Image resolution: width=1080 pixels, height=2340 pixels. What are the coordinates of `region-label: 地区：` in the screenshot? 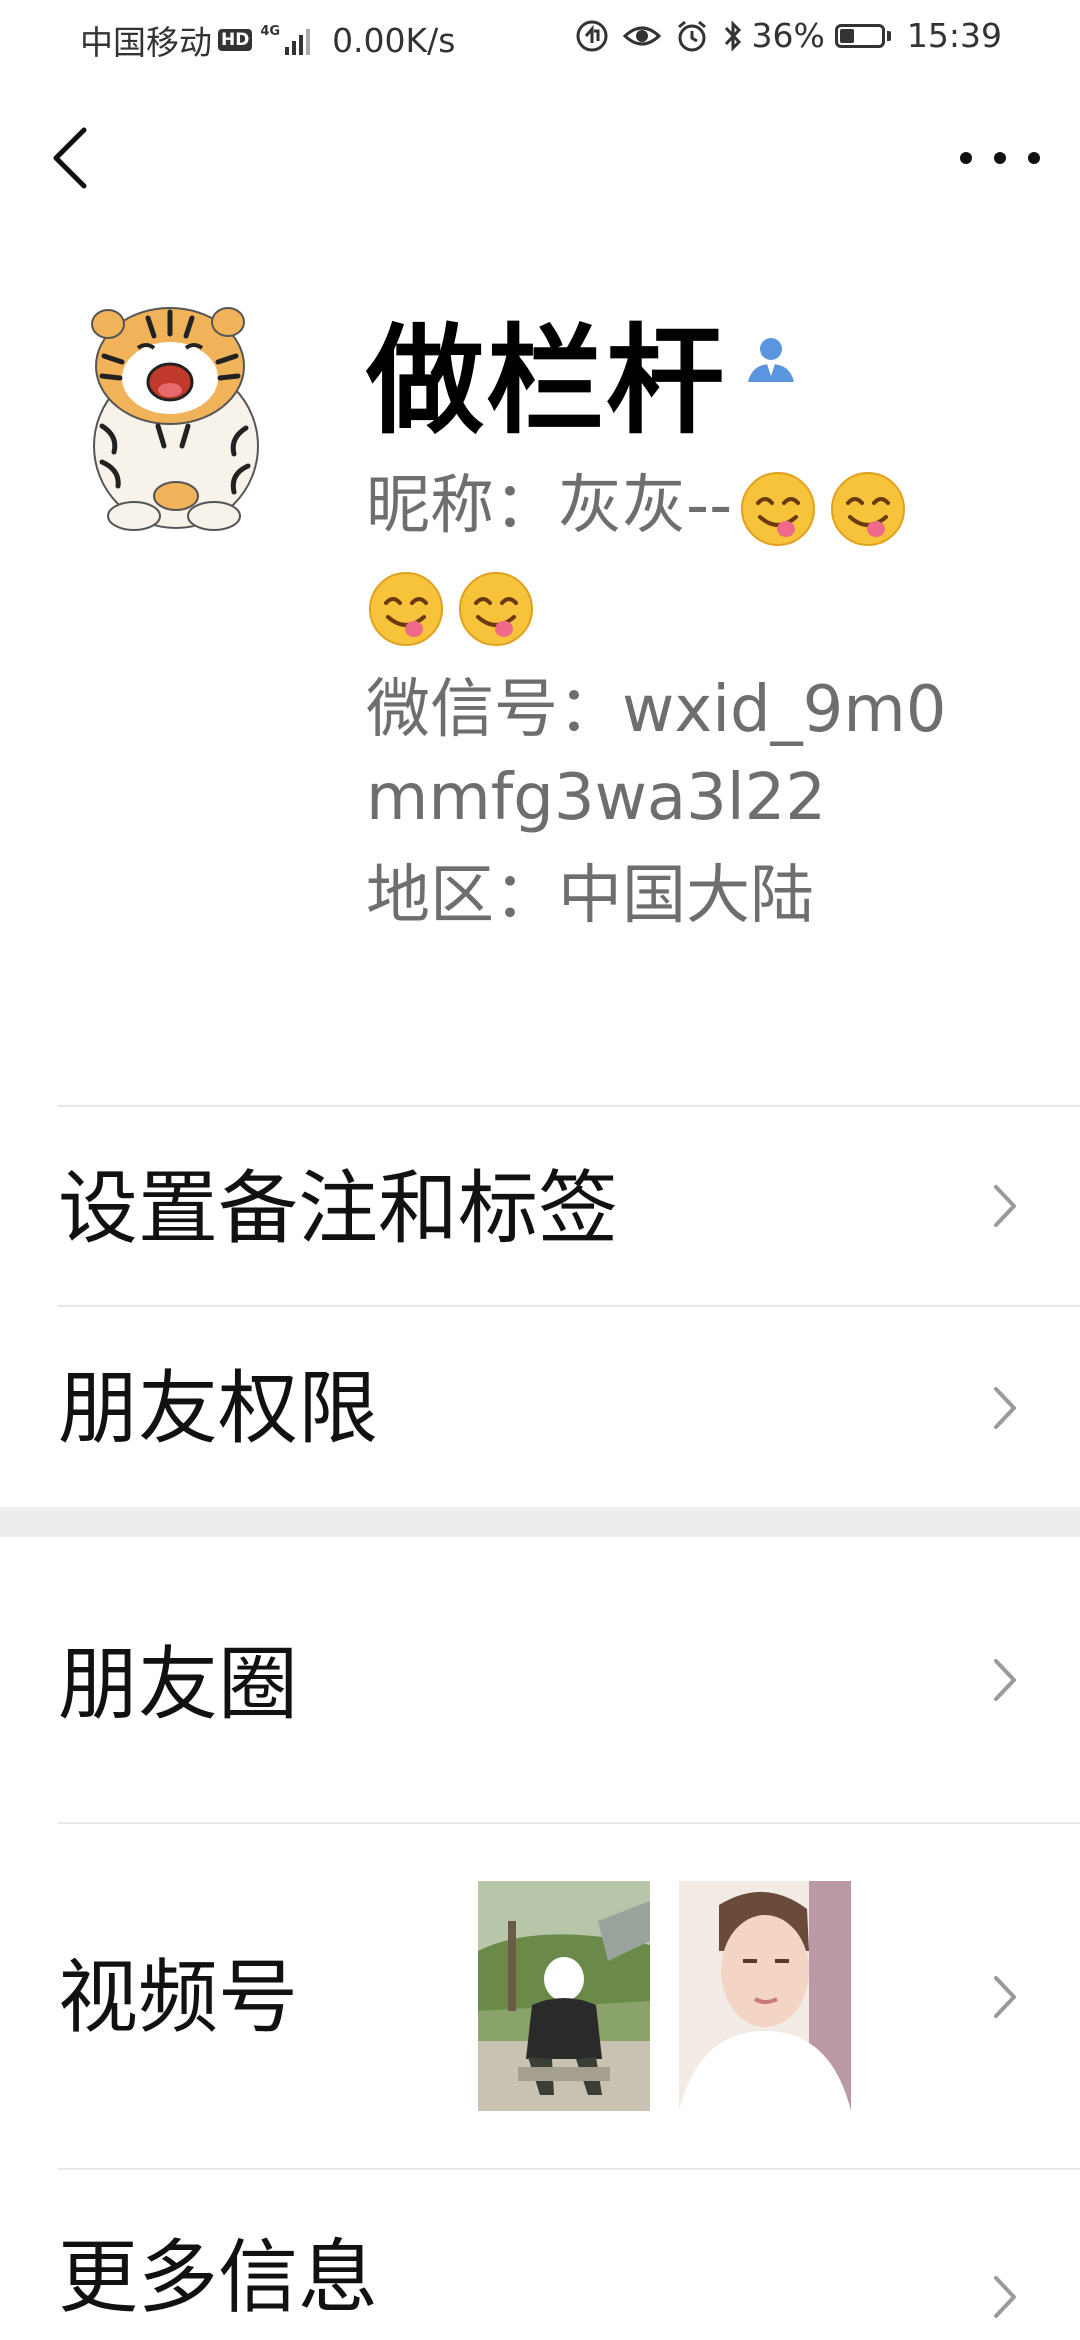 It's located at (462, 896).